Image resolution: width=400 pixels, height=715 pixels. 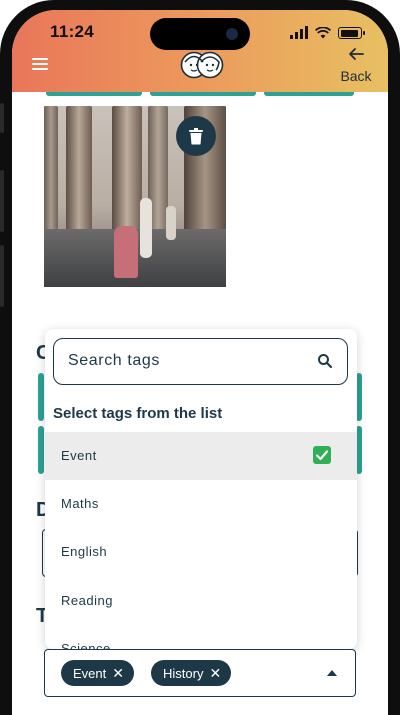 I want to click on status-bar: 11:24, so click(x=200, y=34).